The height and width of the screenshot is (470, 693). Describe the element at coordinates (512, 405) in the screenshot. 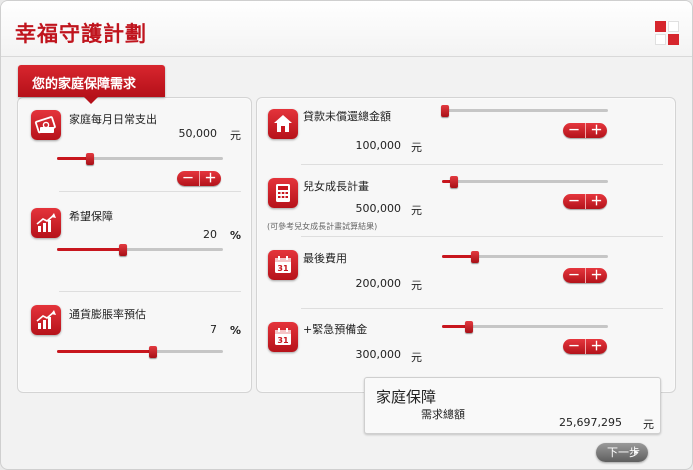

I see `summary-box: 家庭保障 需求總額 25,697,295 元` at that location.